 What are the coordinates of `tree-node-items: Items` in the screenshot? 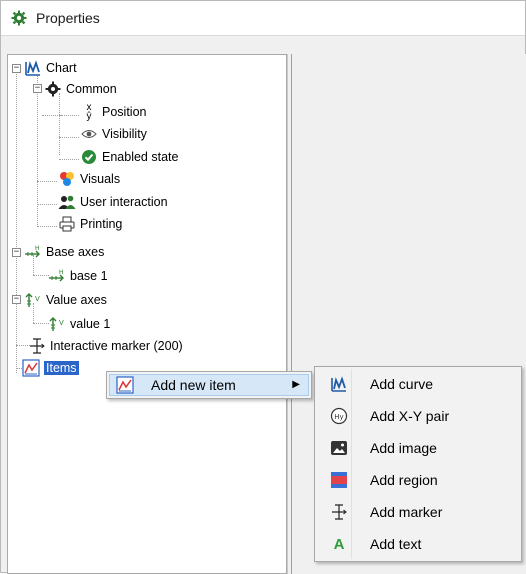 It's located at (50, 368).